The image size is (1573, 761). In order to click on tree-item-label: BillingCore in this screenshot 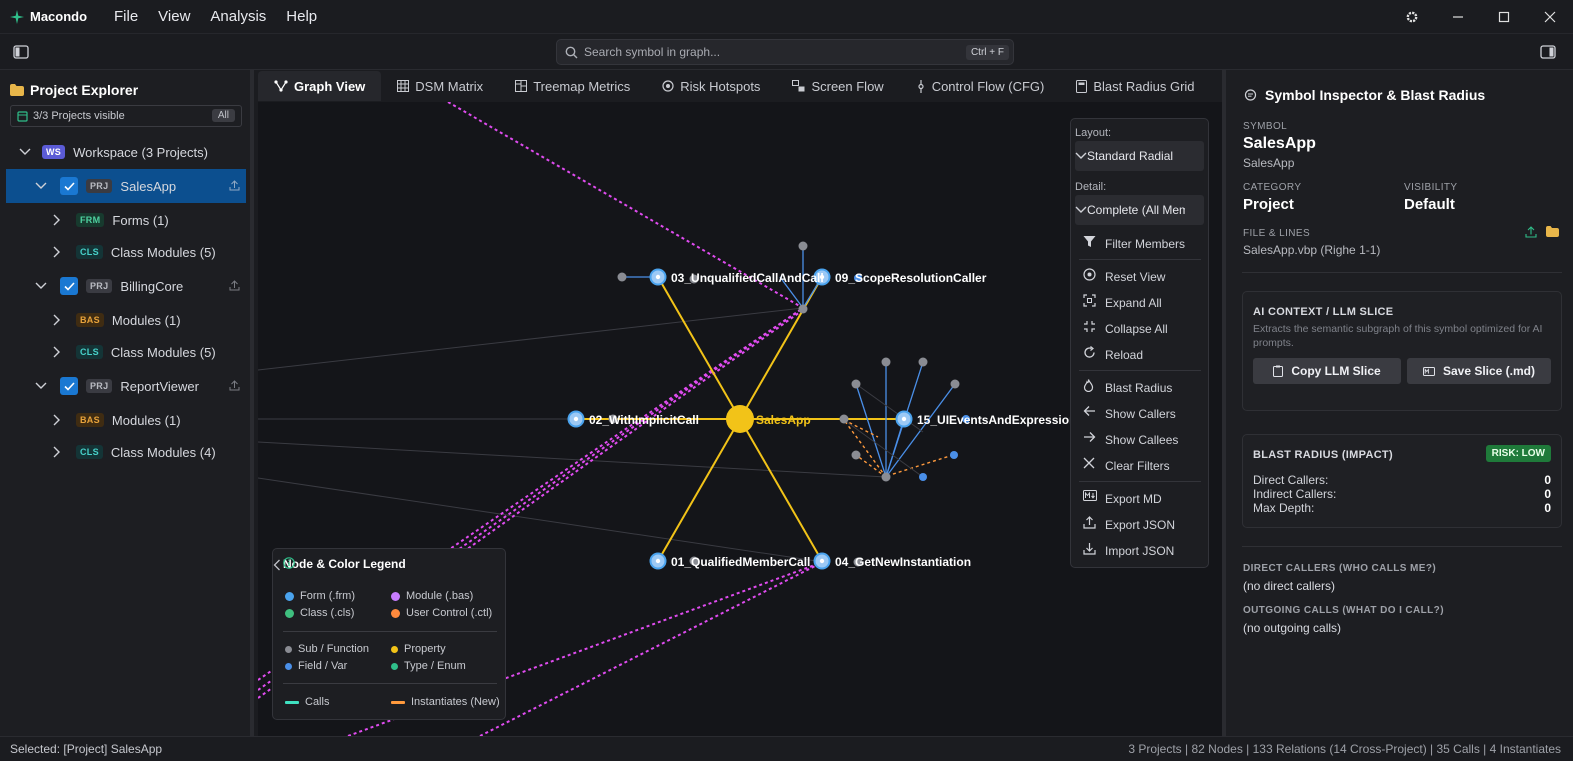, I will do `click(152, 286)`.